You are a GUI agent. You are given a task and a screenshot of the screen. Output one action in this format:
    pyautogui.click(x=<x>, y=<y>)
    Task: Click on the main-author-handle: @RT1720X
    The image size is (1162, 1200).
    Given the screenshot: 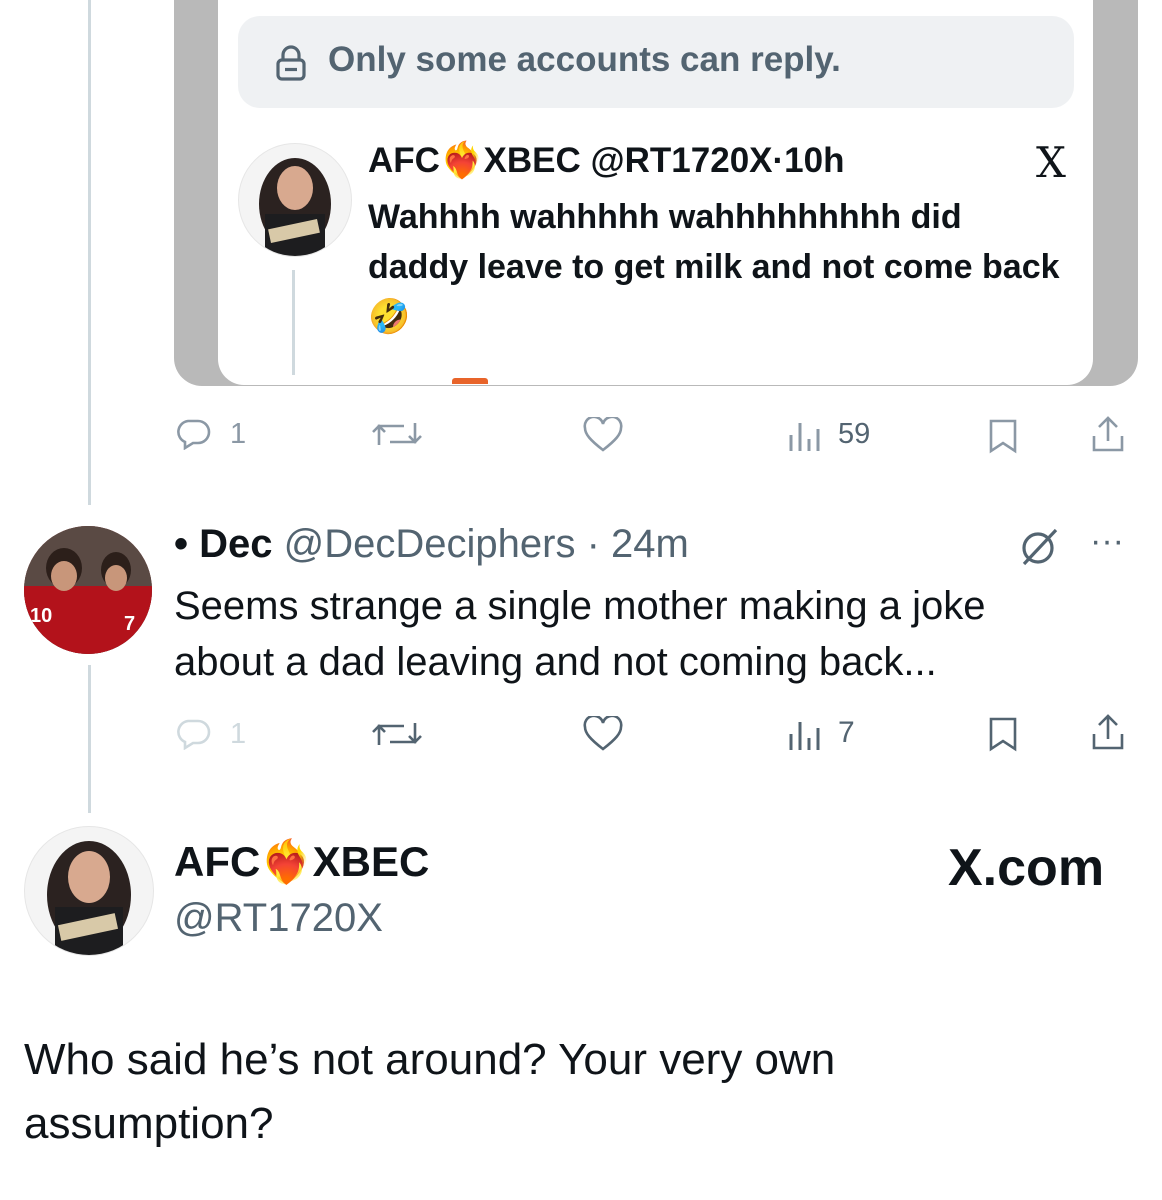 What is the action you would take?
    pyautogui.click(x=278, y=918)
    